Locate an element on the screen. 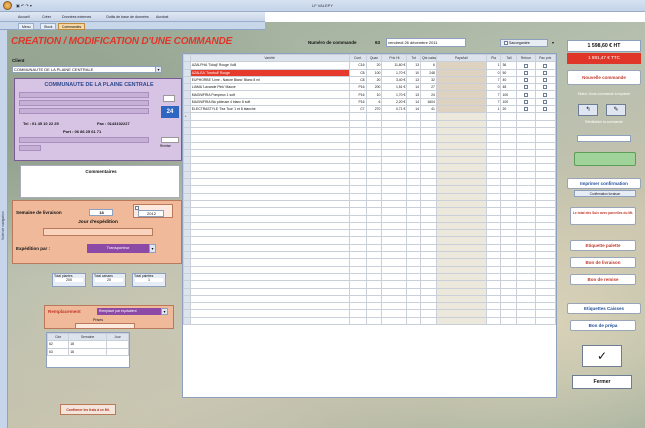 This screenshot has height=428, width=645. table-cell: 0,71 € is located at coordinates (394, 109).